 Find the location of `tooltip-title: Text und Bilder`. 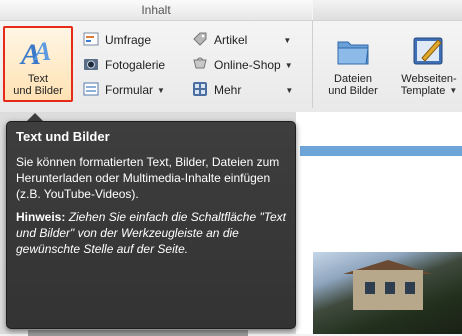

tooltip-title: Text und Bilder is located at coordinates (63, 136).